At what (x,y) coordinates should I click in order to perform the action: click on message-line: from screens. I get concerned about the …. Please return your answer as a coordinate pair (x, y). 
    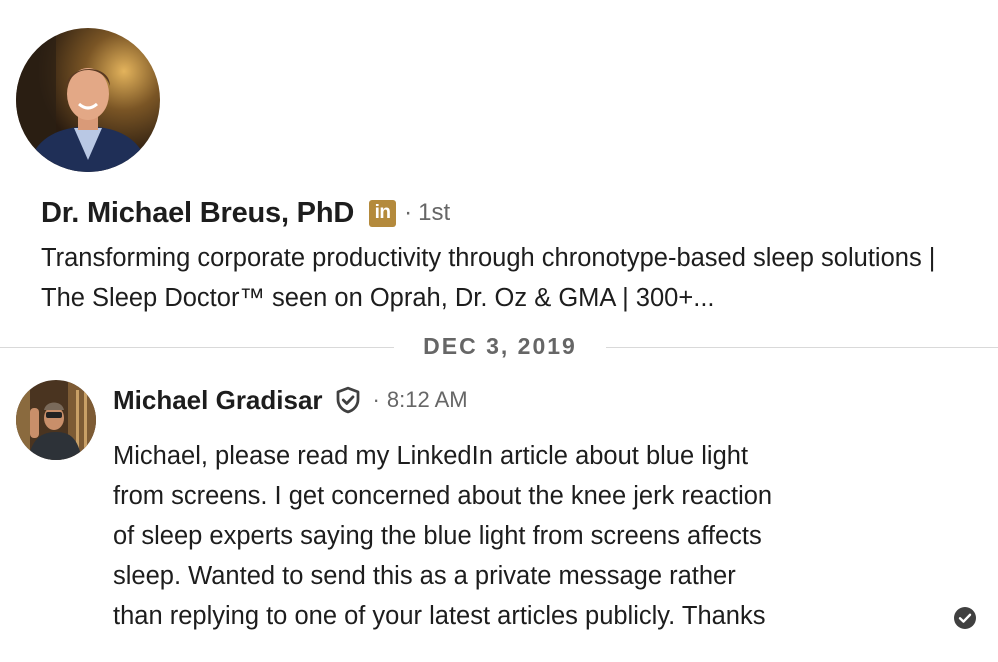
    Looking at the image, I should click on (443, 496).